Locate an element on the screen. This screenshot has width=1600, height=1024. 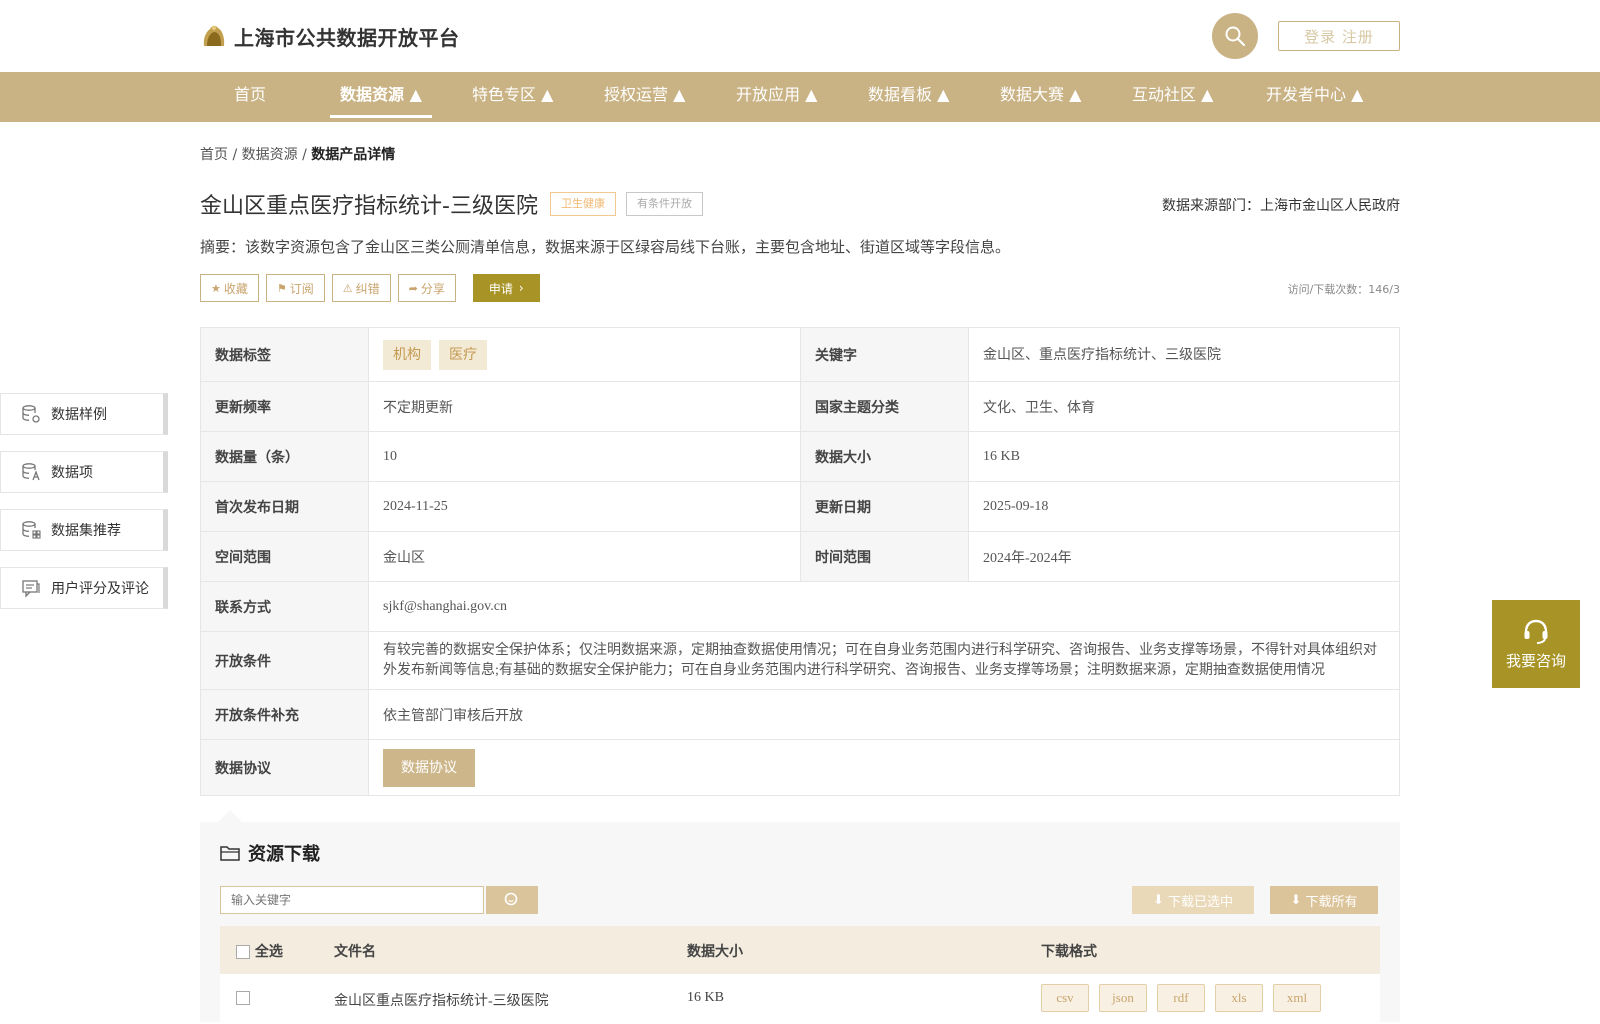
side-item-data-sample: 数据样例 is located at coordinates (84, 414).